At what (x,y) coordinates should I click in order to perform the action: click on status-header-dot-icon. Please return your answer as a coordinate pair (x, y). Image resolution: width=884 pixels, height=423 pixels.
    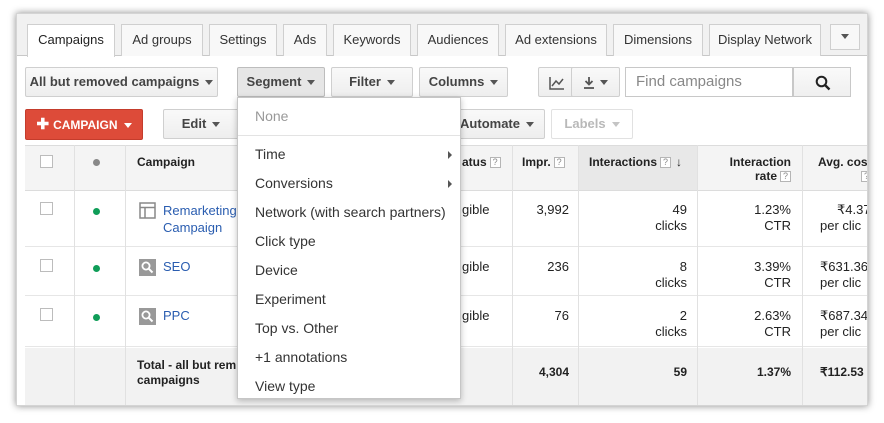
    Looking at the image, I should click on (96, 162).